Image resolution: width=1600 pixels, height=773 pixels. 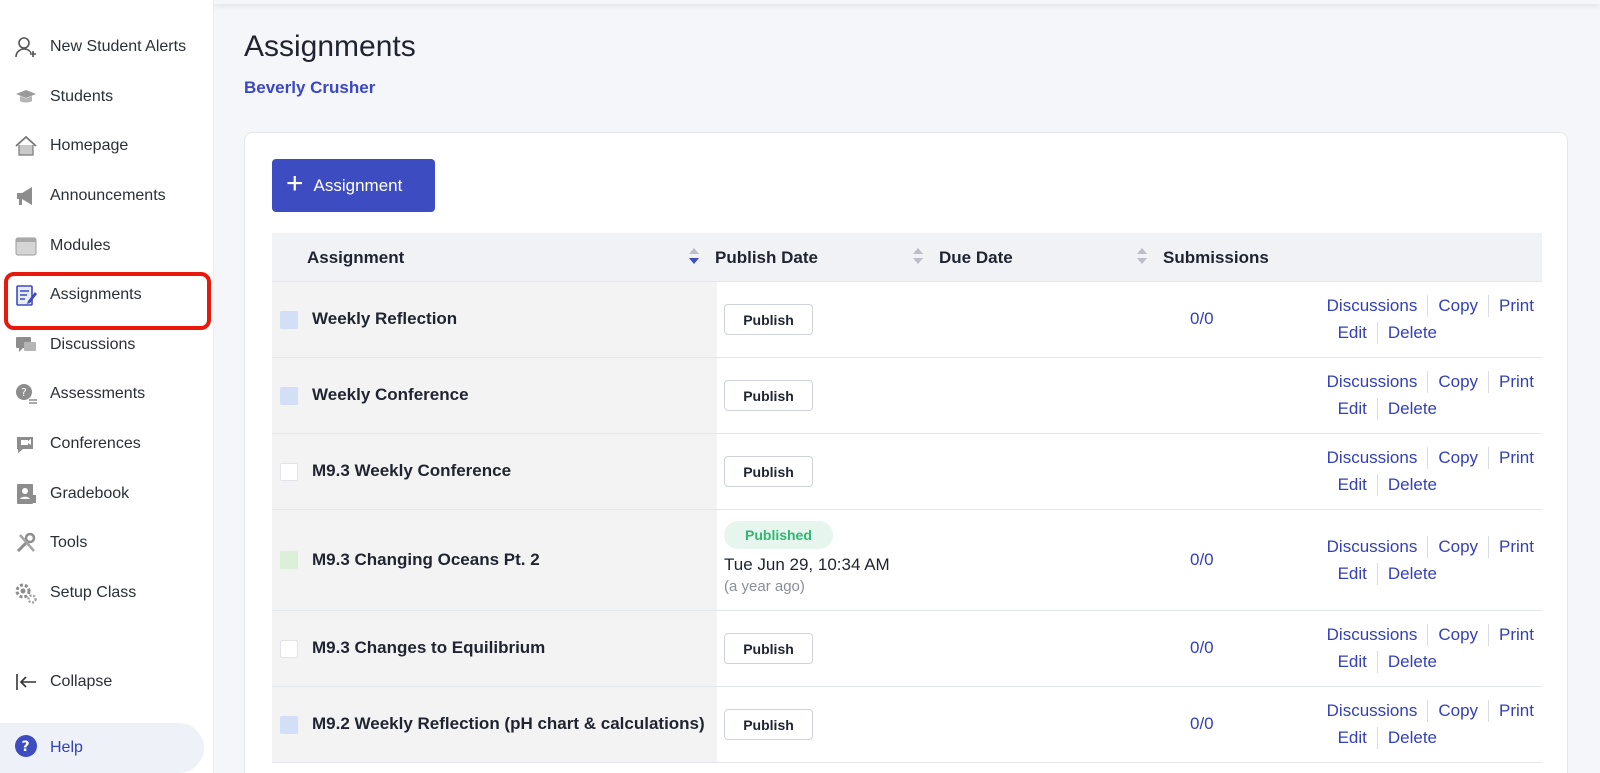 What do you see at coordinates (918, 258) in the screenshot?
I see `sort-publish-date-icon` at bounding box center [918, 258].